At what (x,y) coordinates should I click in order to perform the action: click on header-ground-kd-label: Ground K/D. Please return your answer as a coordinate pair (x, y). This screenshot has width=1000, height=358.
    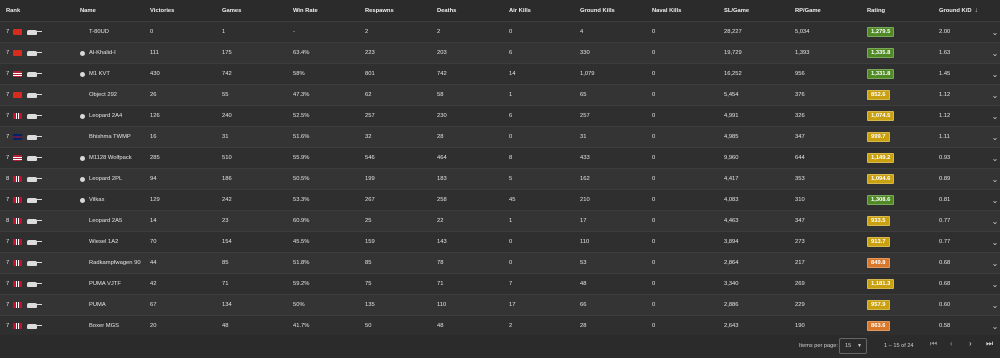
    Looking at the image, I should click on (955, 10).